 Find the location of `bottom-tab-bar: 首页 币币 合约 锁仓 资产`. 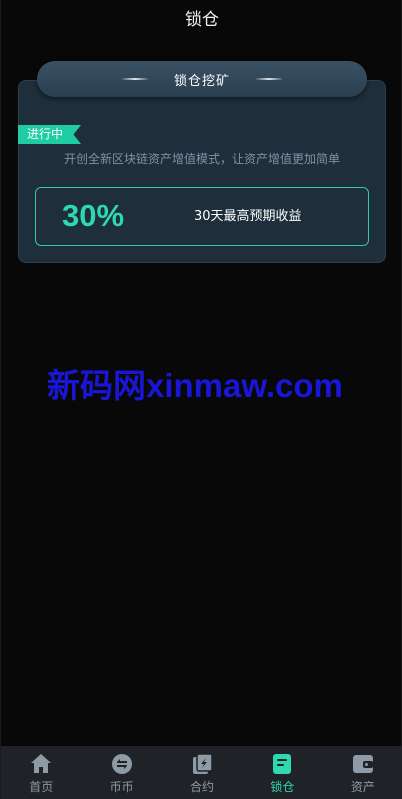

bottom-tab-bar: 首页 币币 合约 锁仓 资产 is located at coordinates (201, 772).